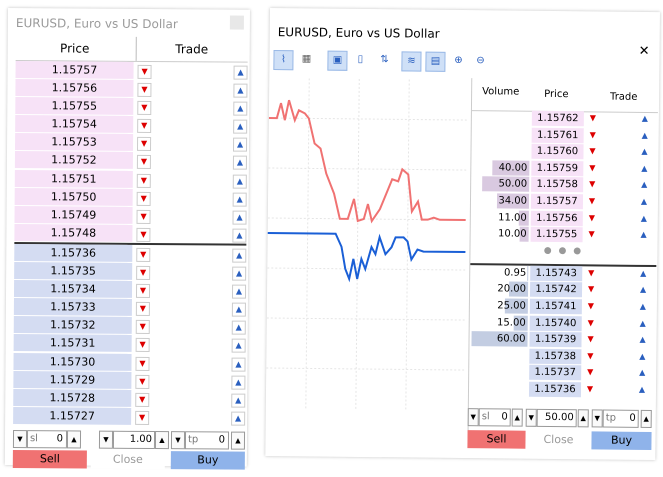 The height and width of the screenshot is (477, 663). What do you see at coordinates (134, 440) in the screenshot?
I see `volume-field: 1.00` at bounding box center [134, 440].